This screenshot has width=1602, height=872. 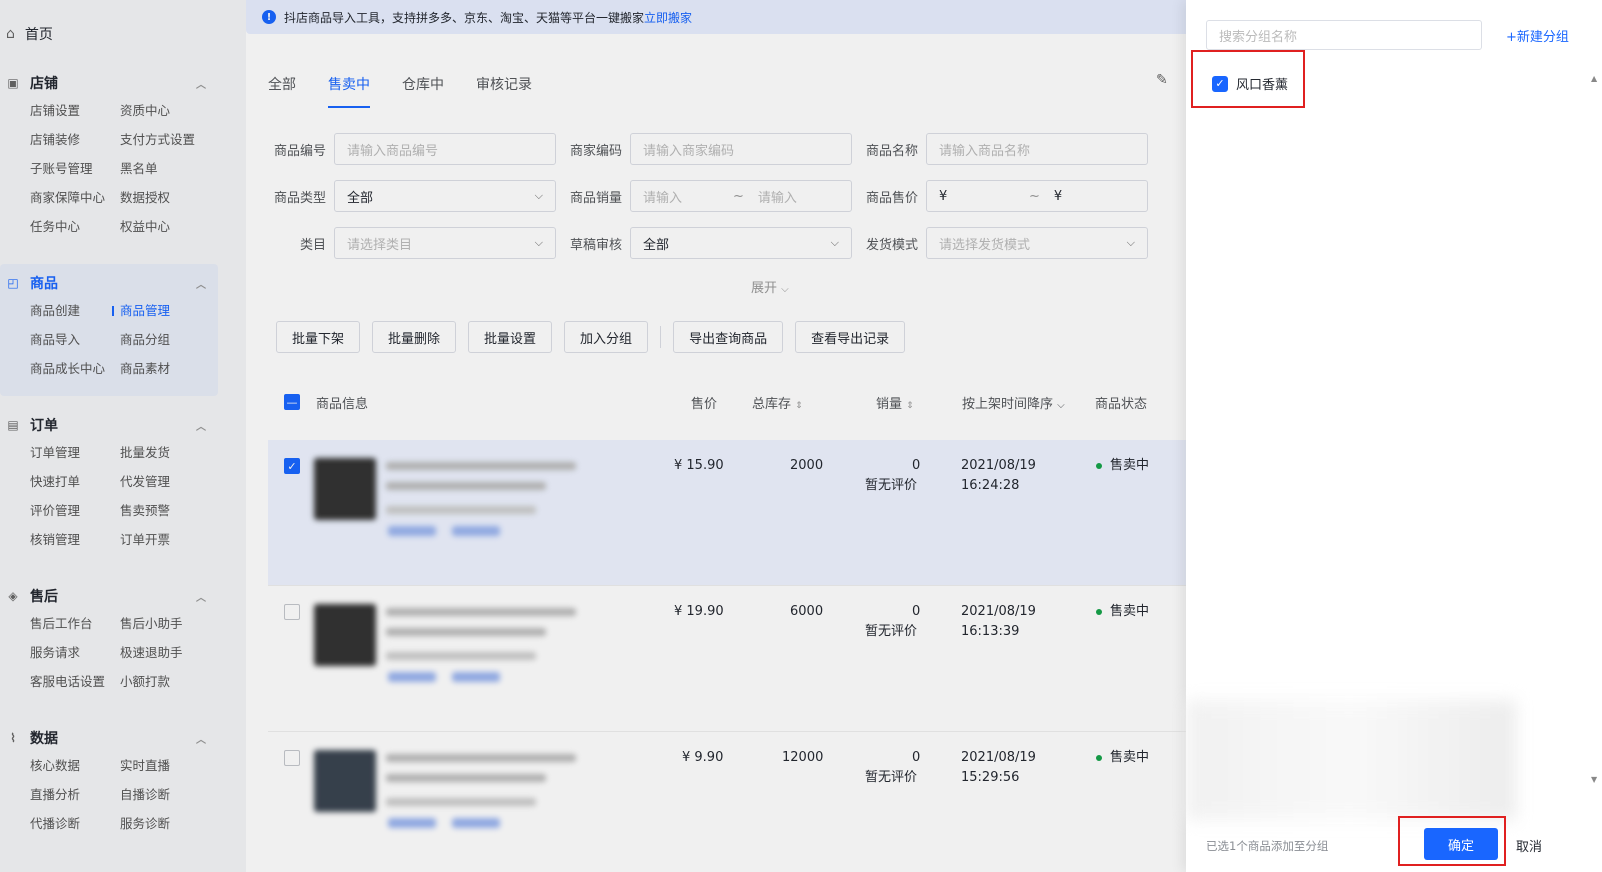 I want to click on scroll-up-icon: ▲, so click(x=1594, y=78).